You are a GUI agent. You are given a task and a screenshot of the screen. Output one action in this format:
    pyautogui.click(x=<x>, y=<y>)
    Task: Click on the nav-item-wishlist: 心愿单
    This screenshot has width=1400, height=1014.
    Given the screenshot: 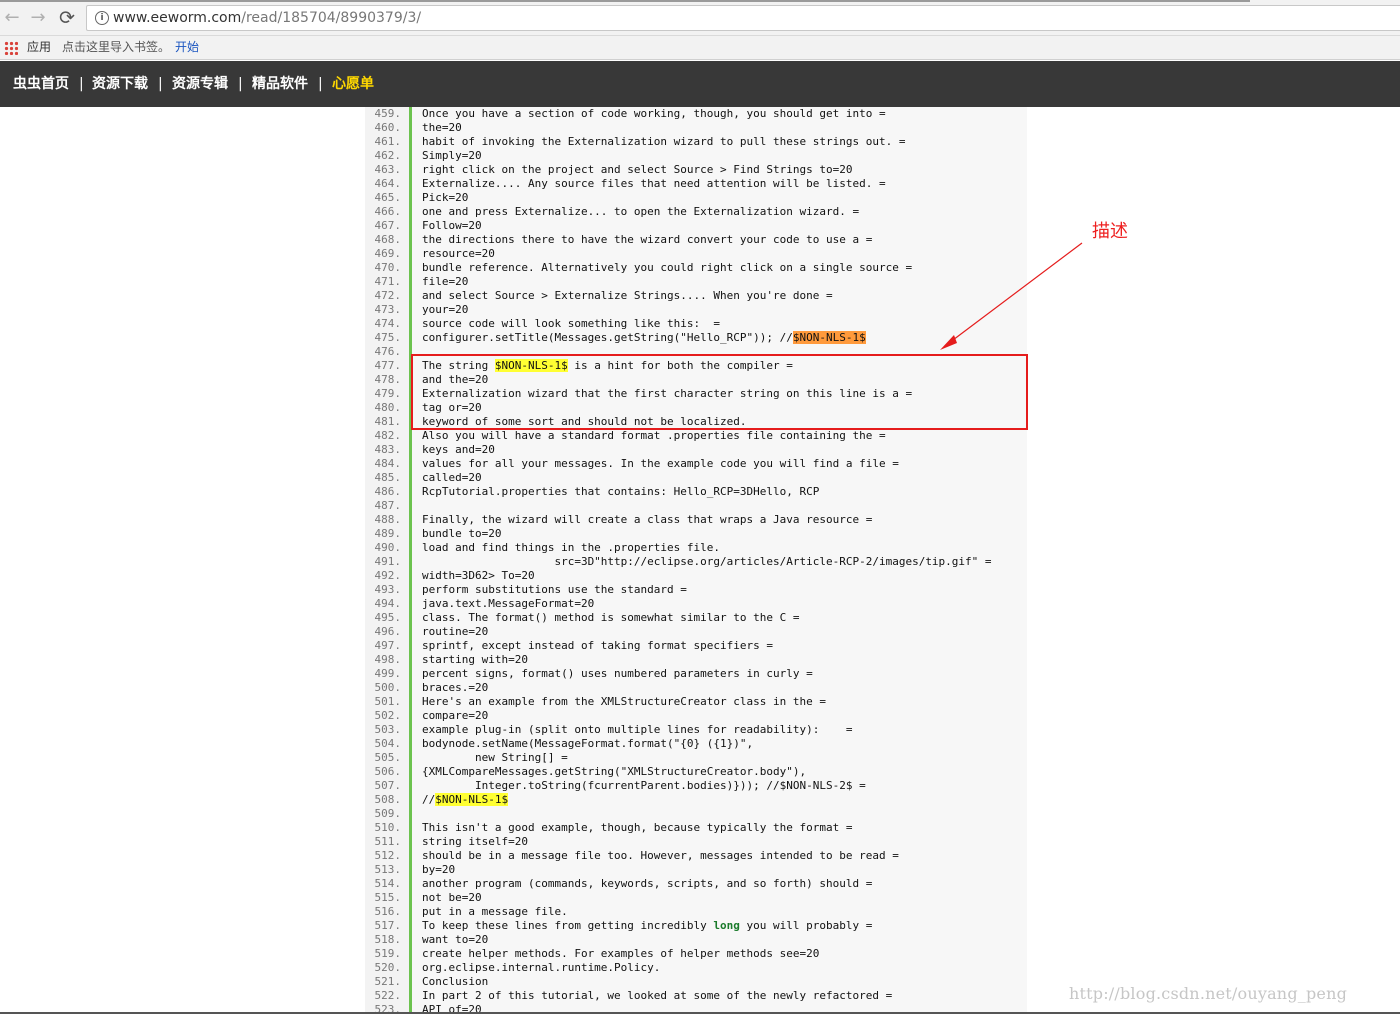 What is the action you would take?
    pyautogui.click(x=353, y=84)
    